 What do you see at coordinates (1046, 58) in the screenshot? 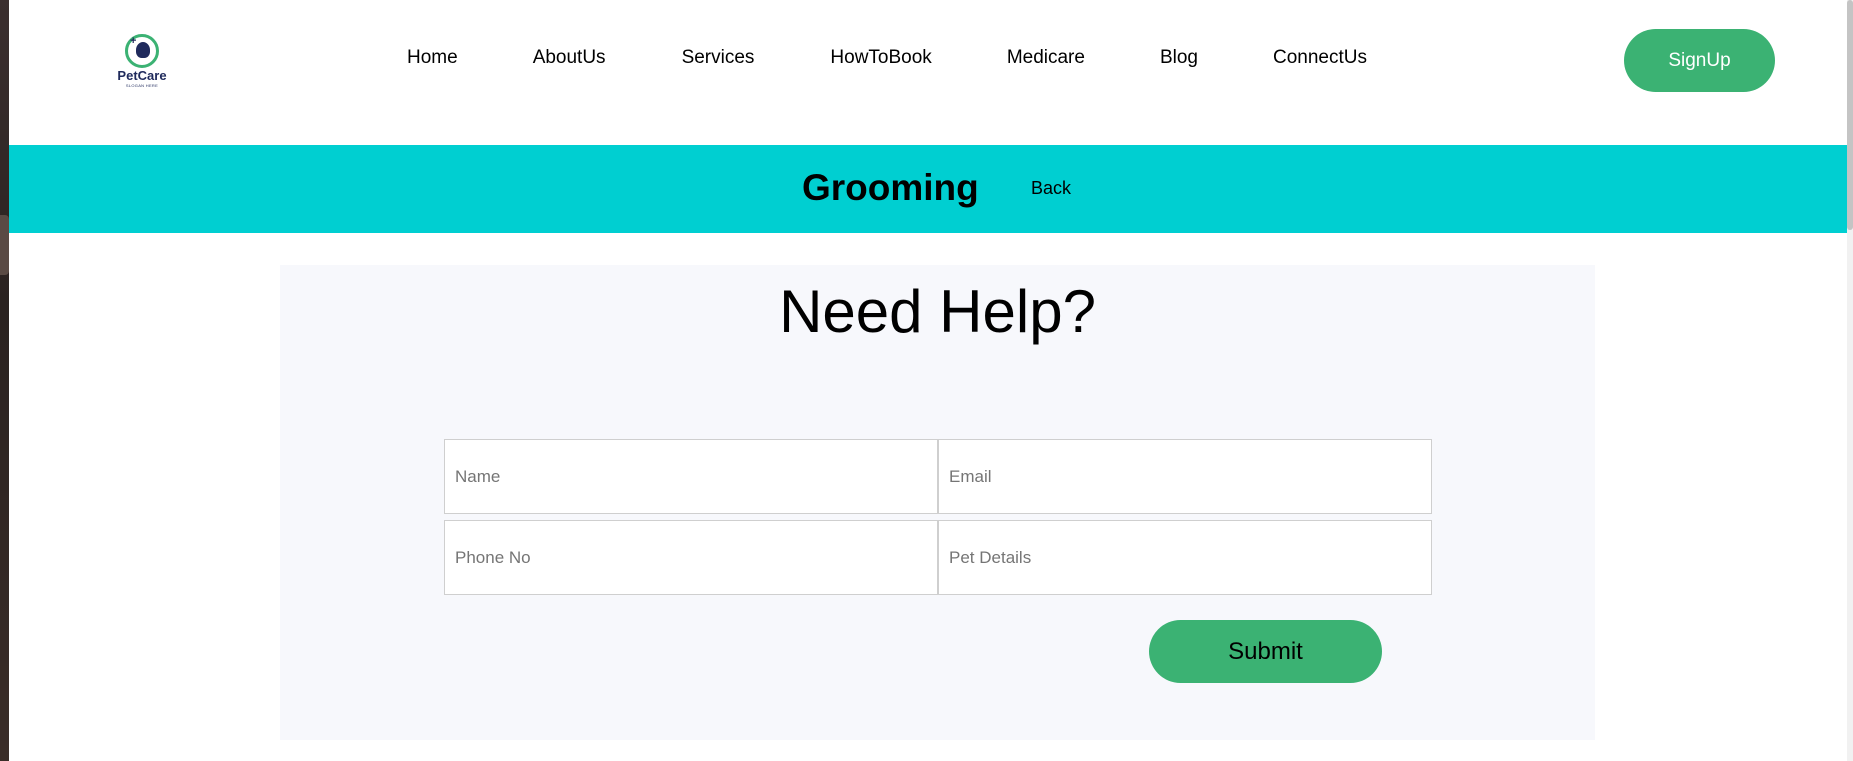
I see `nav-medicare: Medicare` at bounding box center [1046, 58].